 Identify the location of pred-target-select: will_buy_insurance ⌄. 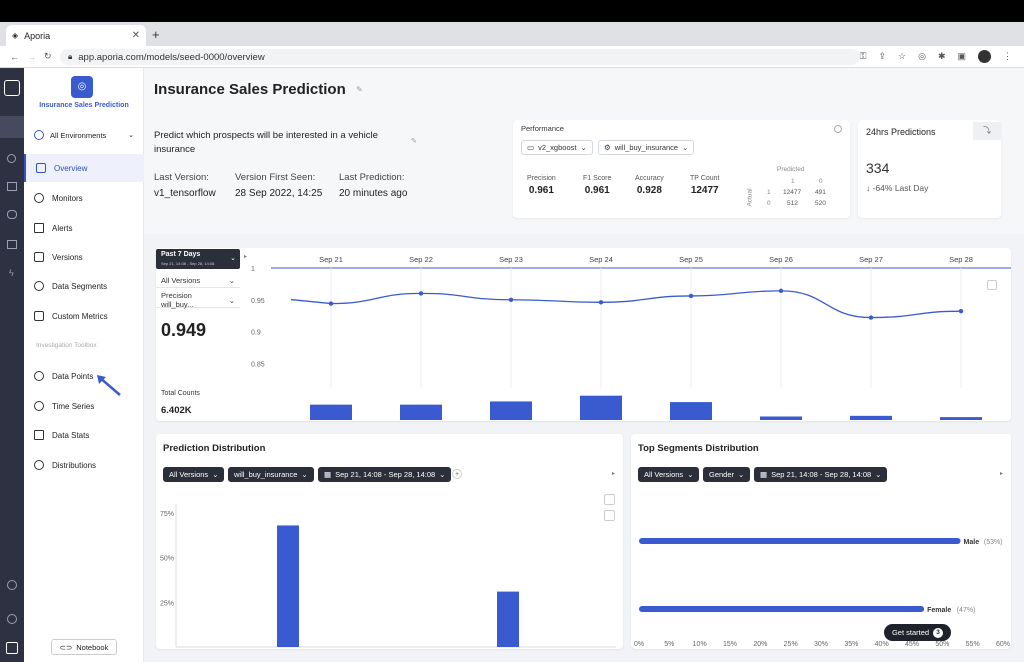
(271, 474).